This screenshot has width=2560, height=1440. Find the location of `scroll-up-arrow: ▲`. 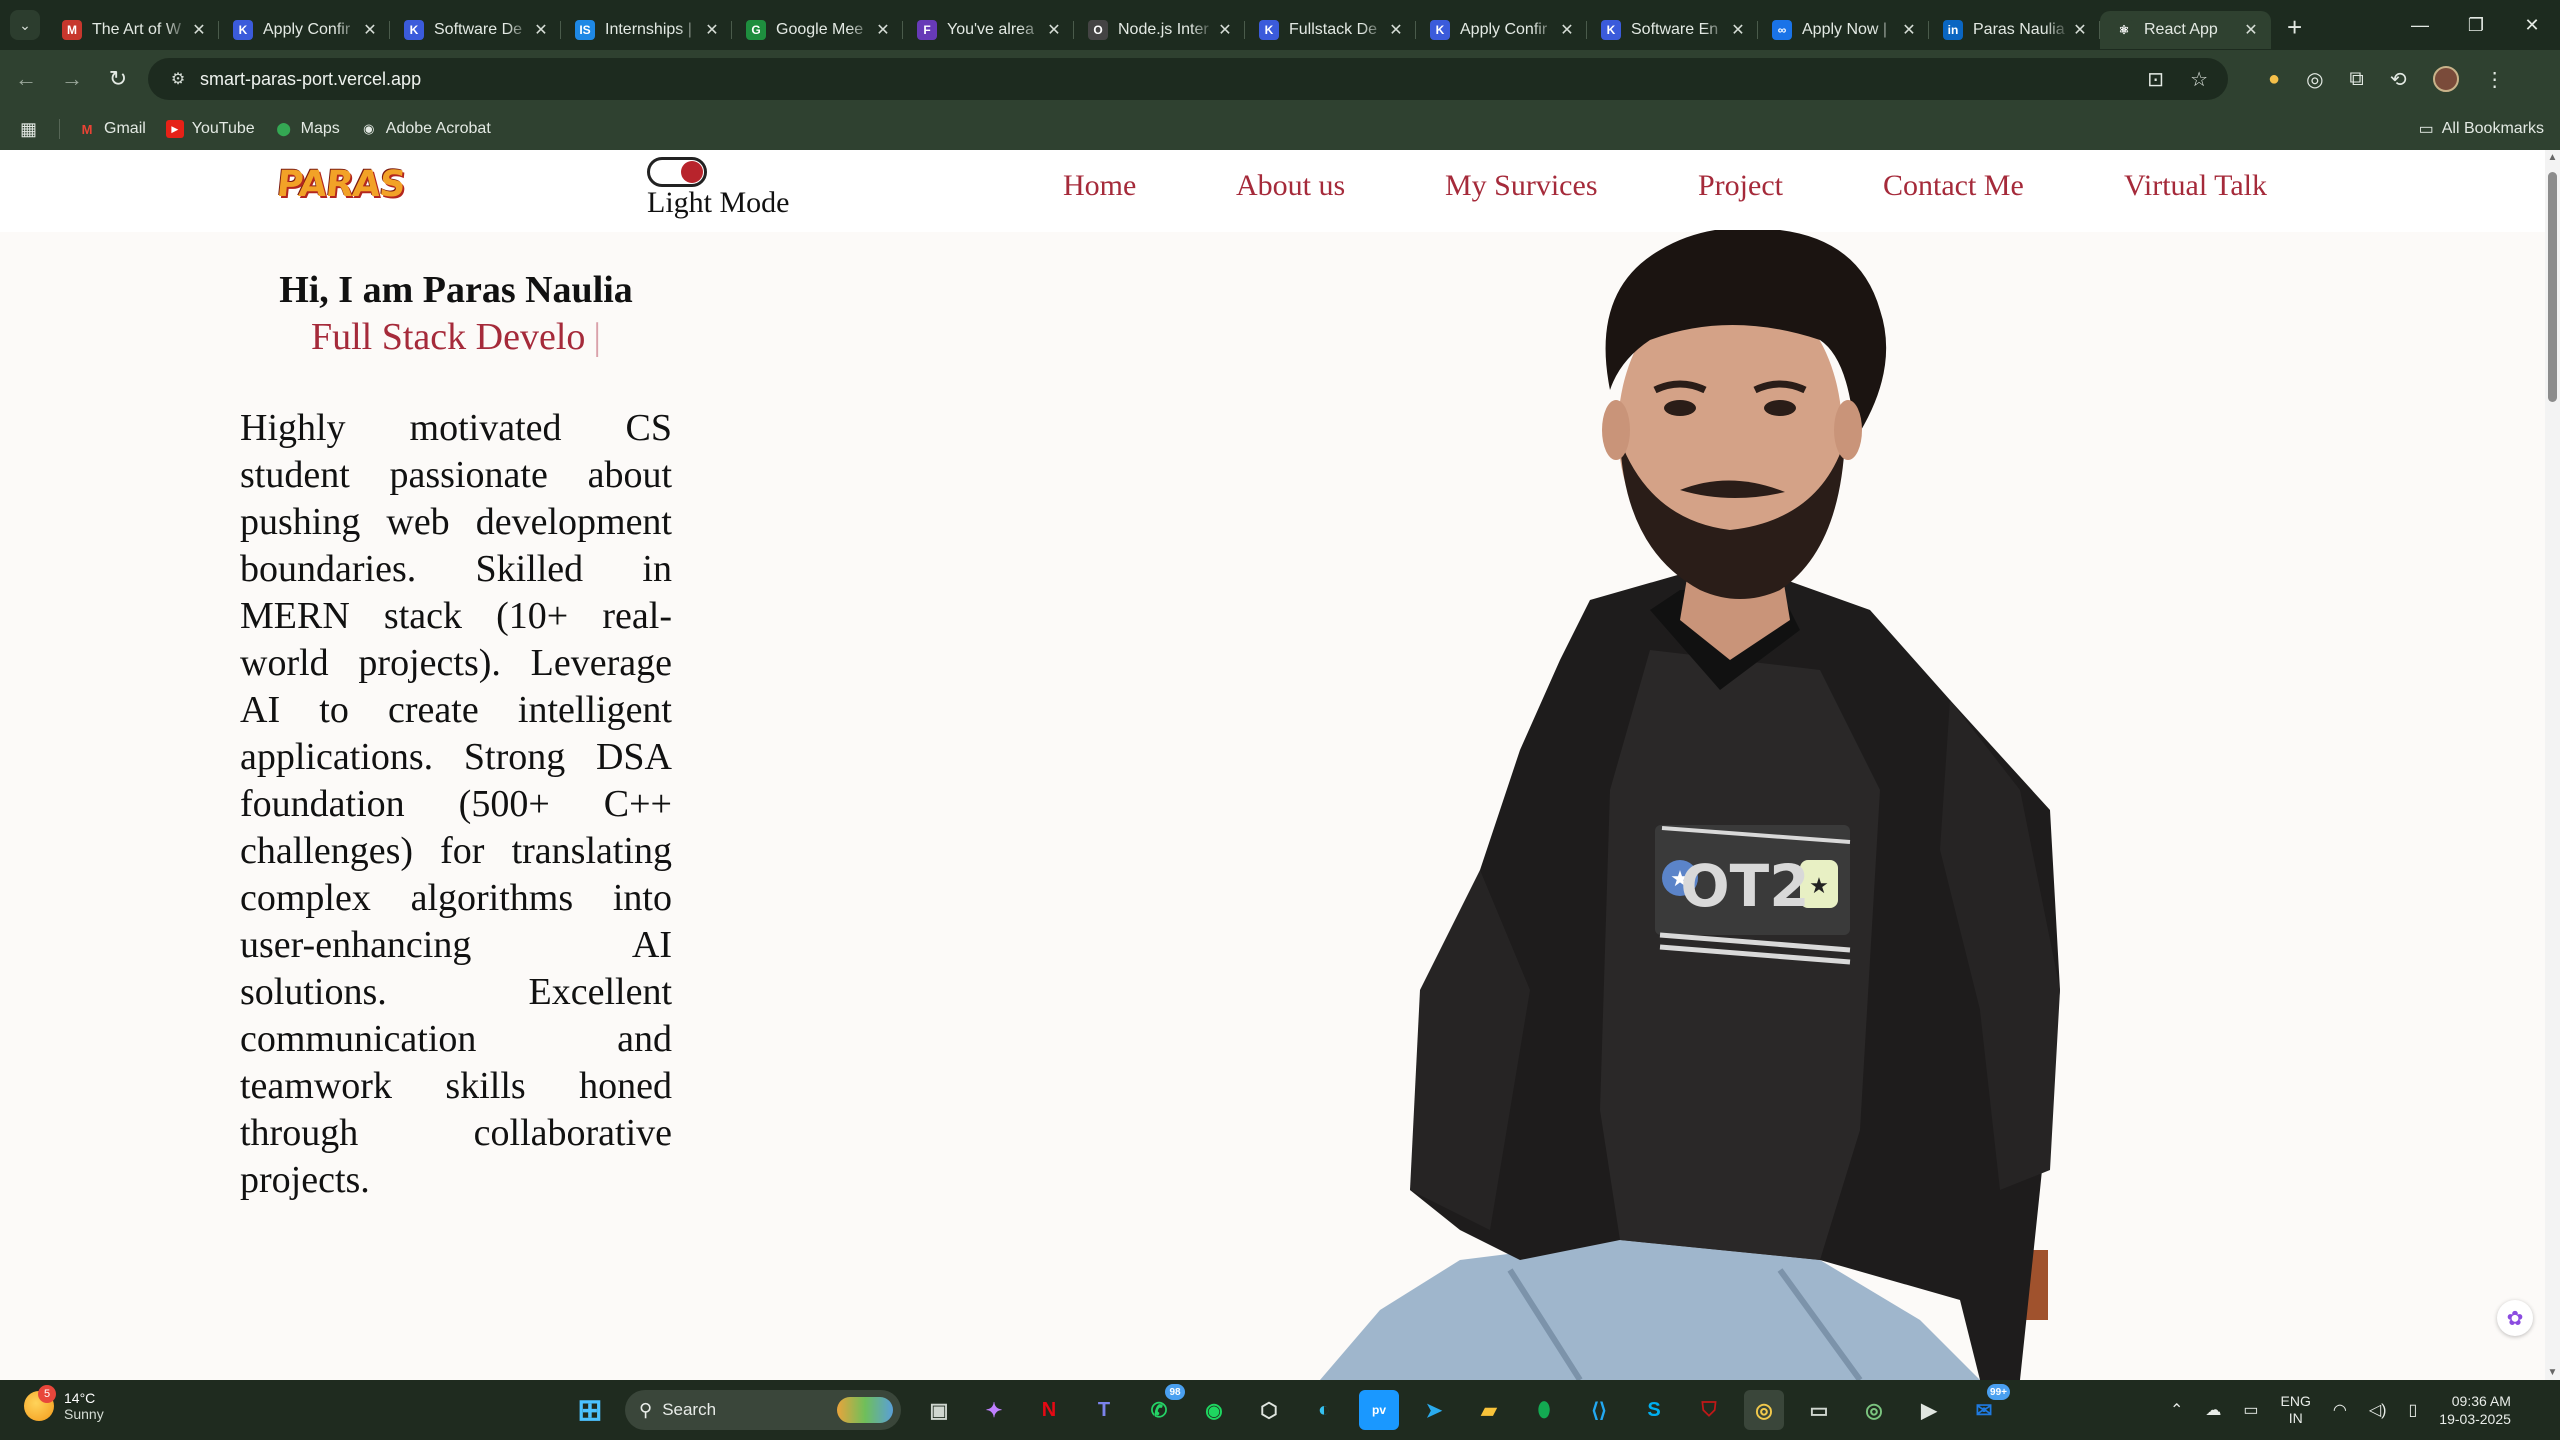

scroll-up-arrow: ▲ is located at coordinates (2552, 157).